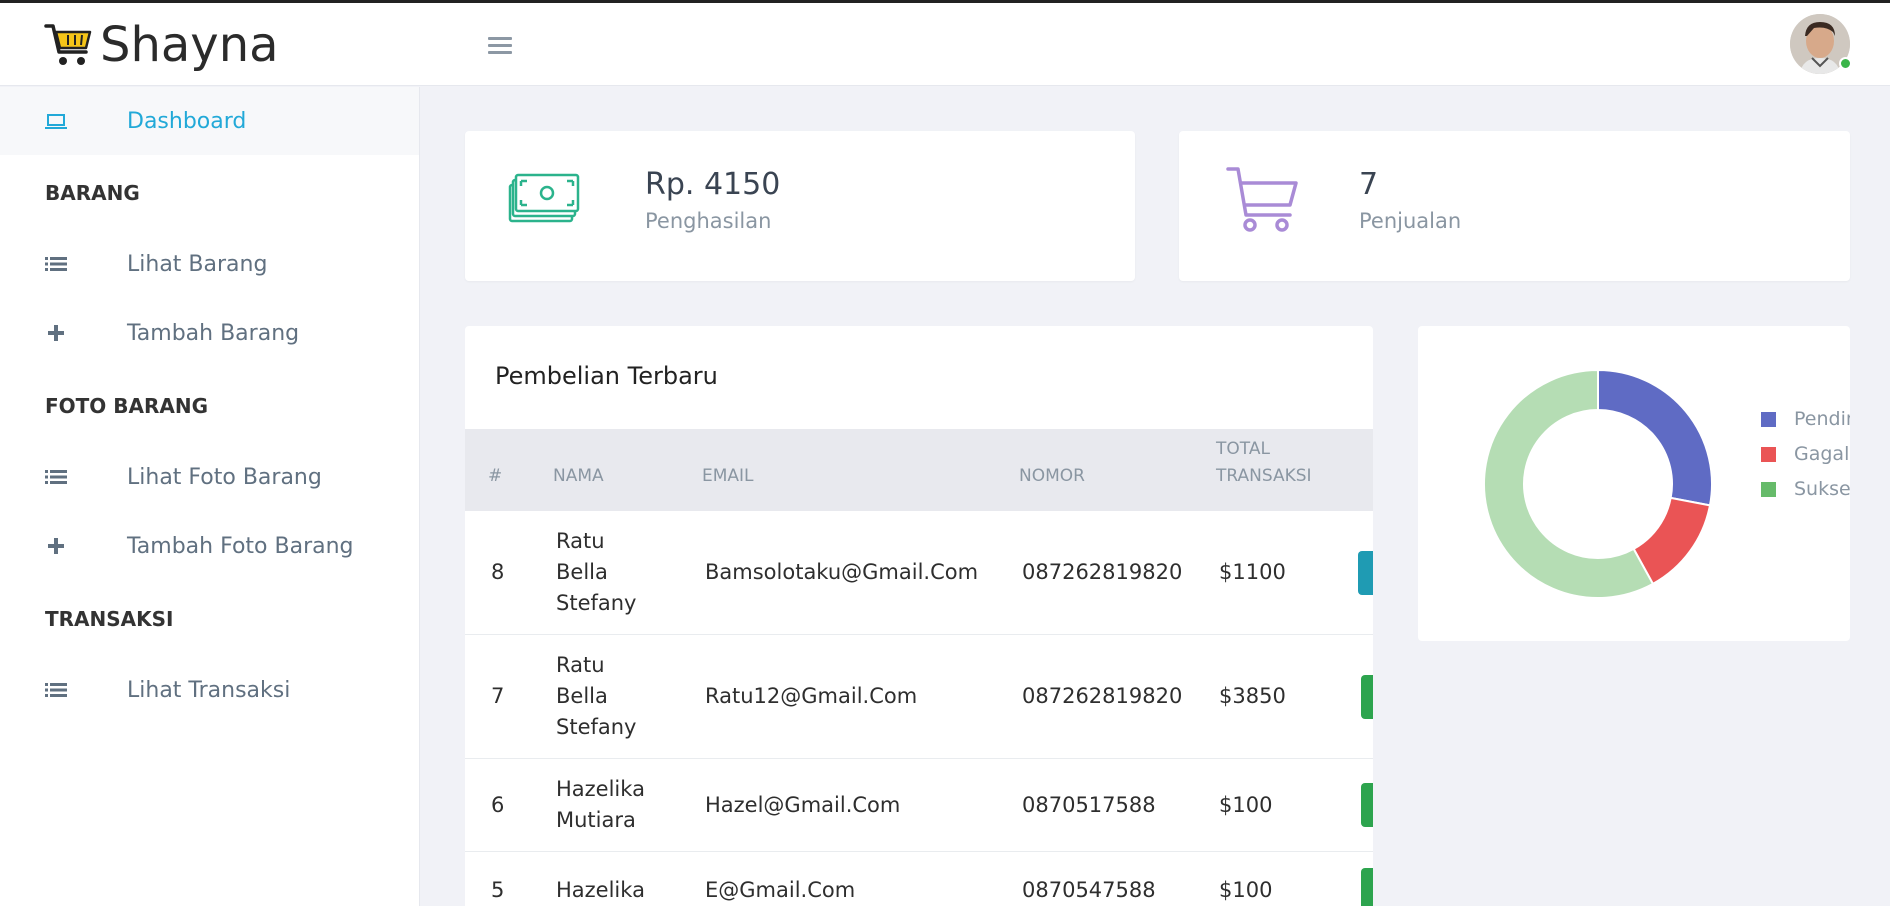 The image size is (1890, 906). I want to click on sidebar-item-label: Lihat Transaksi, so click(209, 690).